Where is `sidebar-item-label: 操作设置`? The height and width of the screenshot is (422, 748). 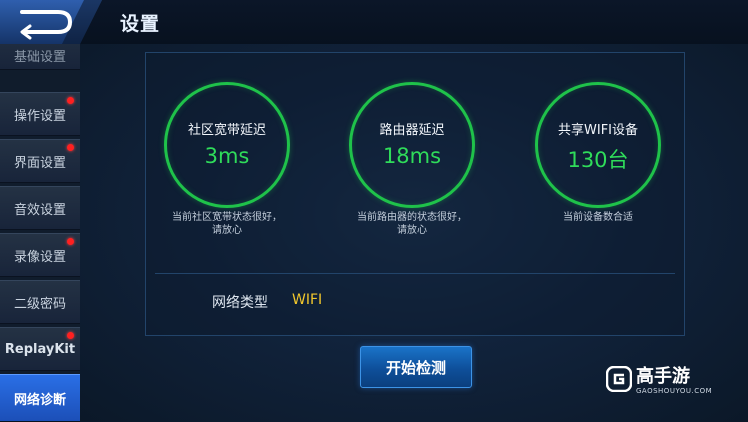 sidebar-item-label: 操作设置 is located at coordinates (39, 116).